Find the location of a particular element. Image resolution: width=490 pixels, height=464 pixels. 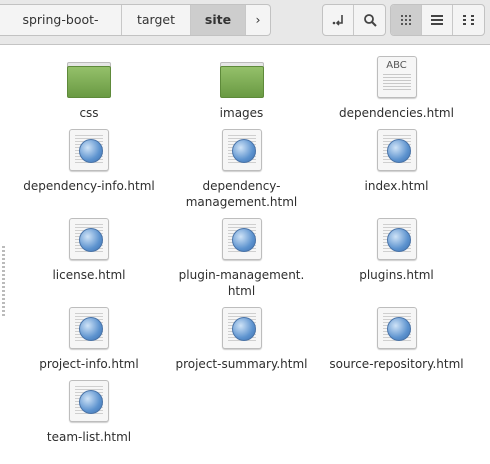

file-name: dependencies.html is located at coordinates (396, 113).